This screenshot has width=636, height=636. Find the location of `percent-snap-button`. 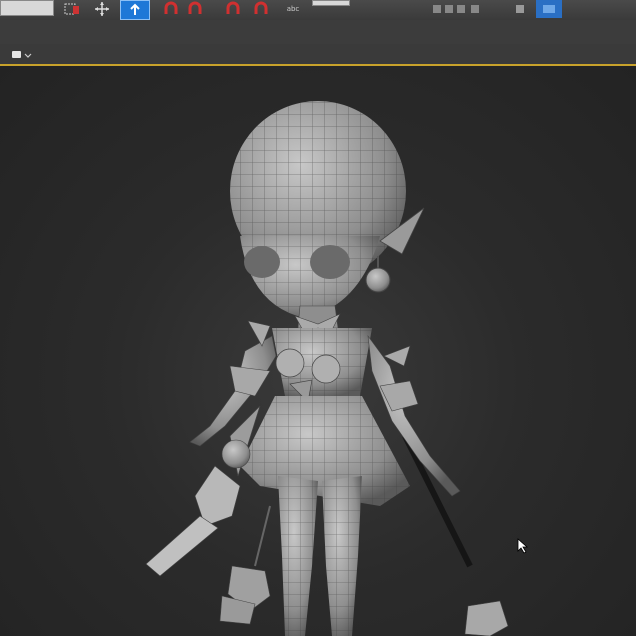

percent-snap-button is located at coordinates (233, 9).